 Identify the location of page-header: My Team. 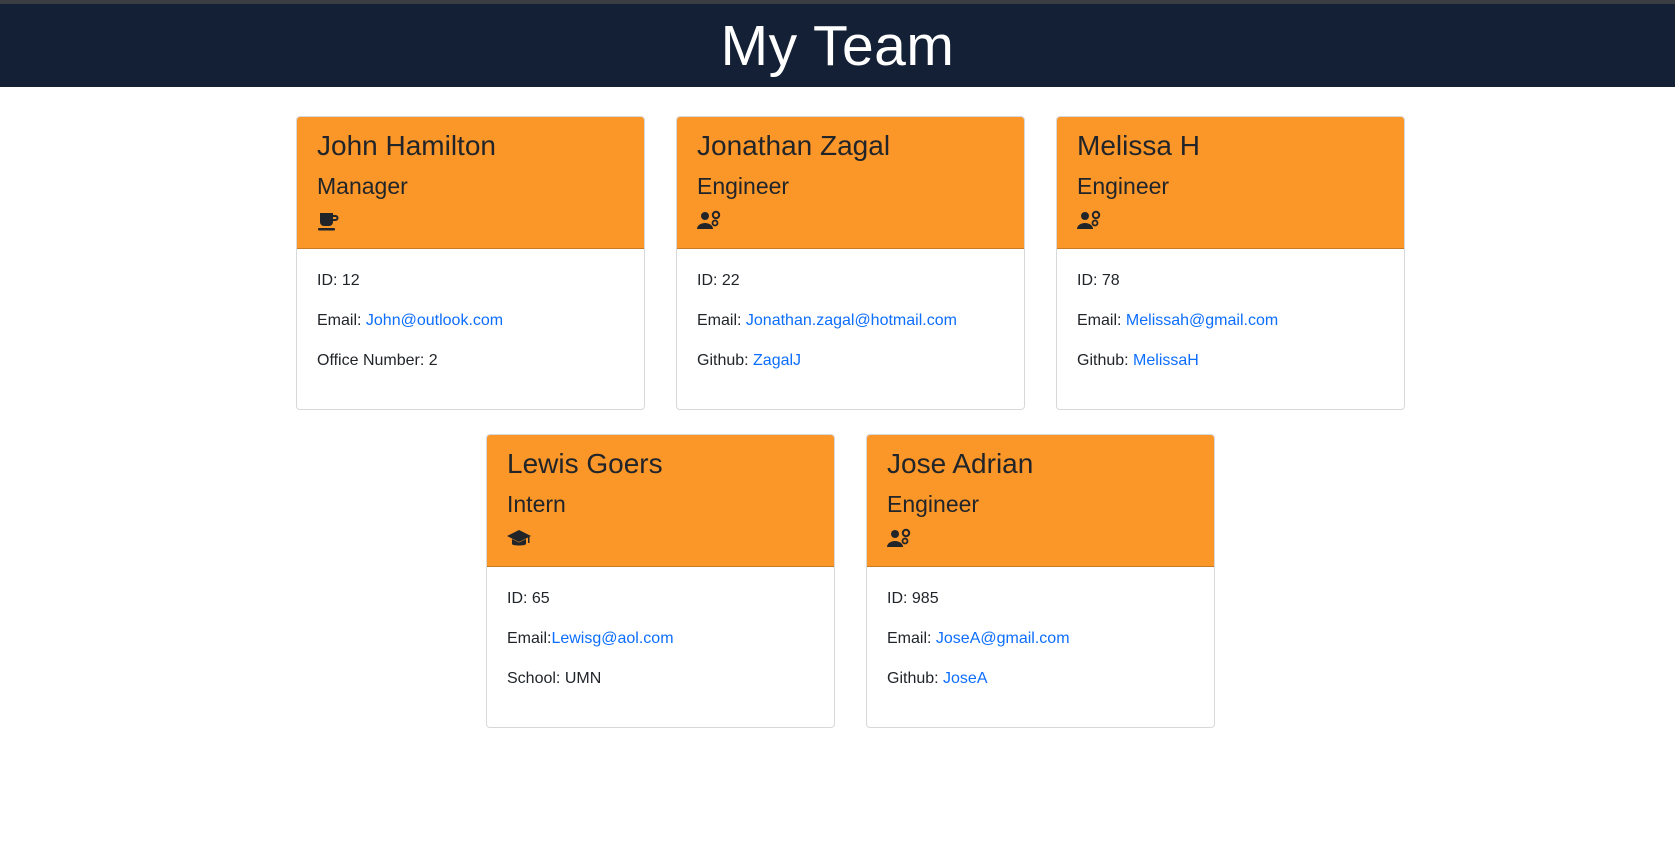
(837, 45).